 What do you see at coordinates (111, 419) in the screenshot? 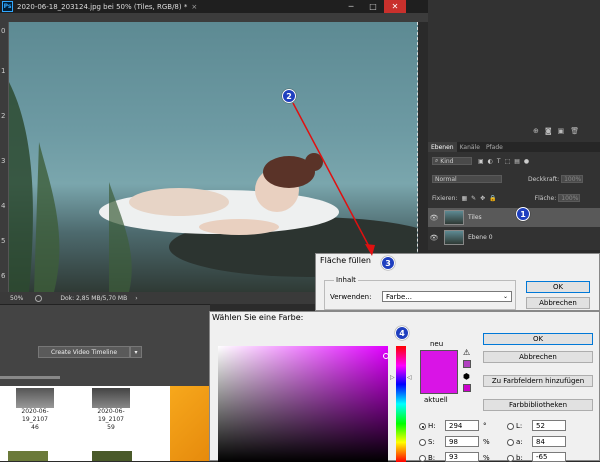
I see `file-name: 2020-06-19_2107 59` at bounding box center [111, 419].